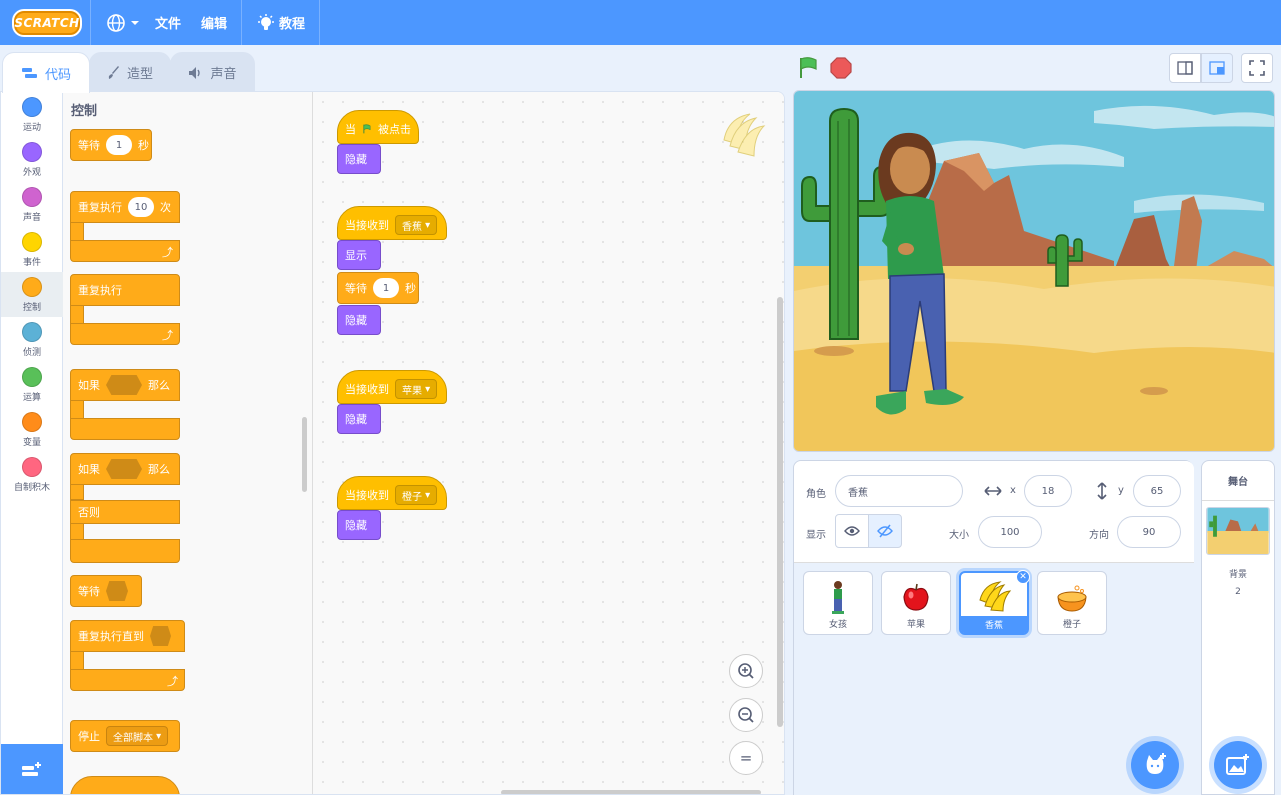 Image resolution: width=1281 pixels, height=795 pixels. I want to click on category-events: 事件, so click(32, 249).